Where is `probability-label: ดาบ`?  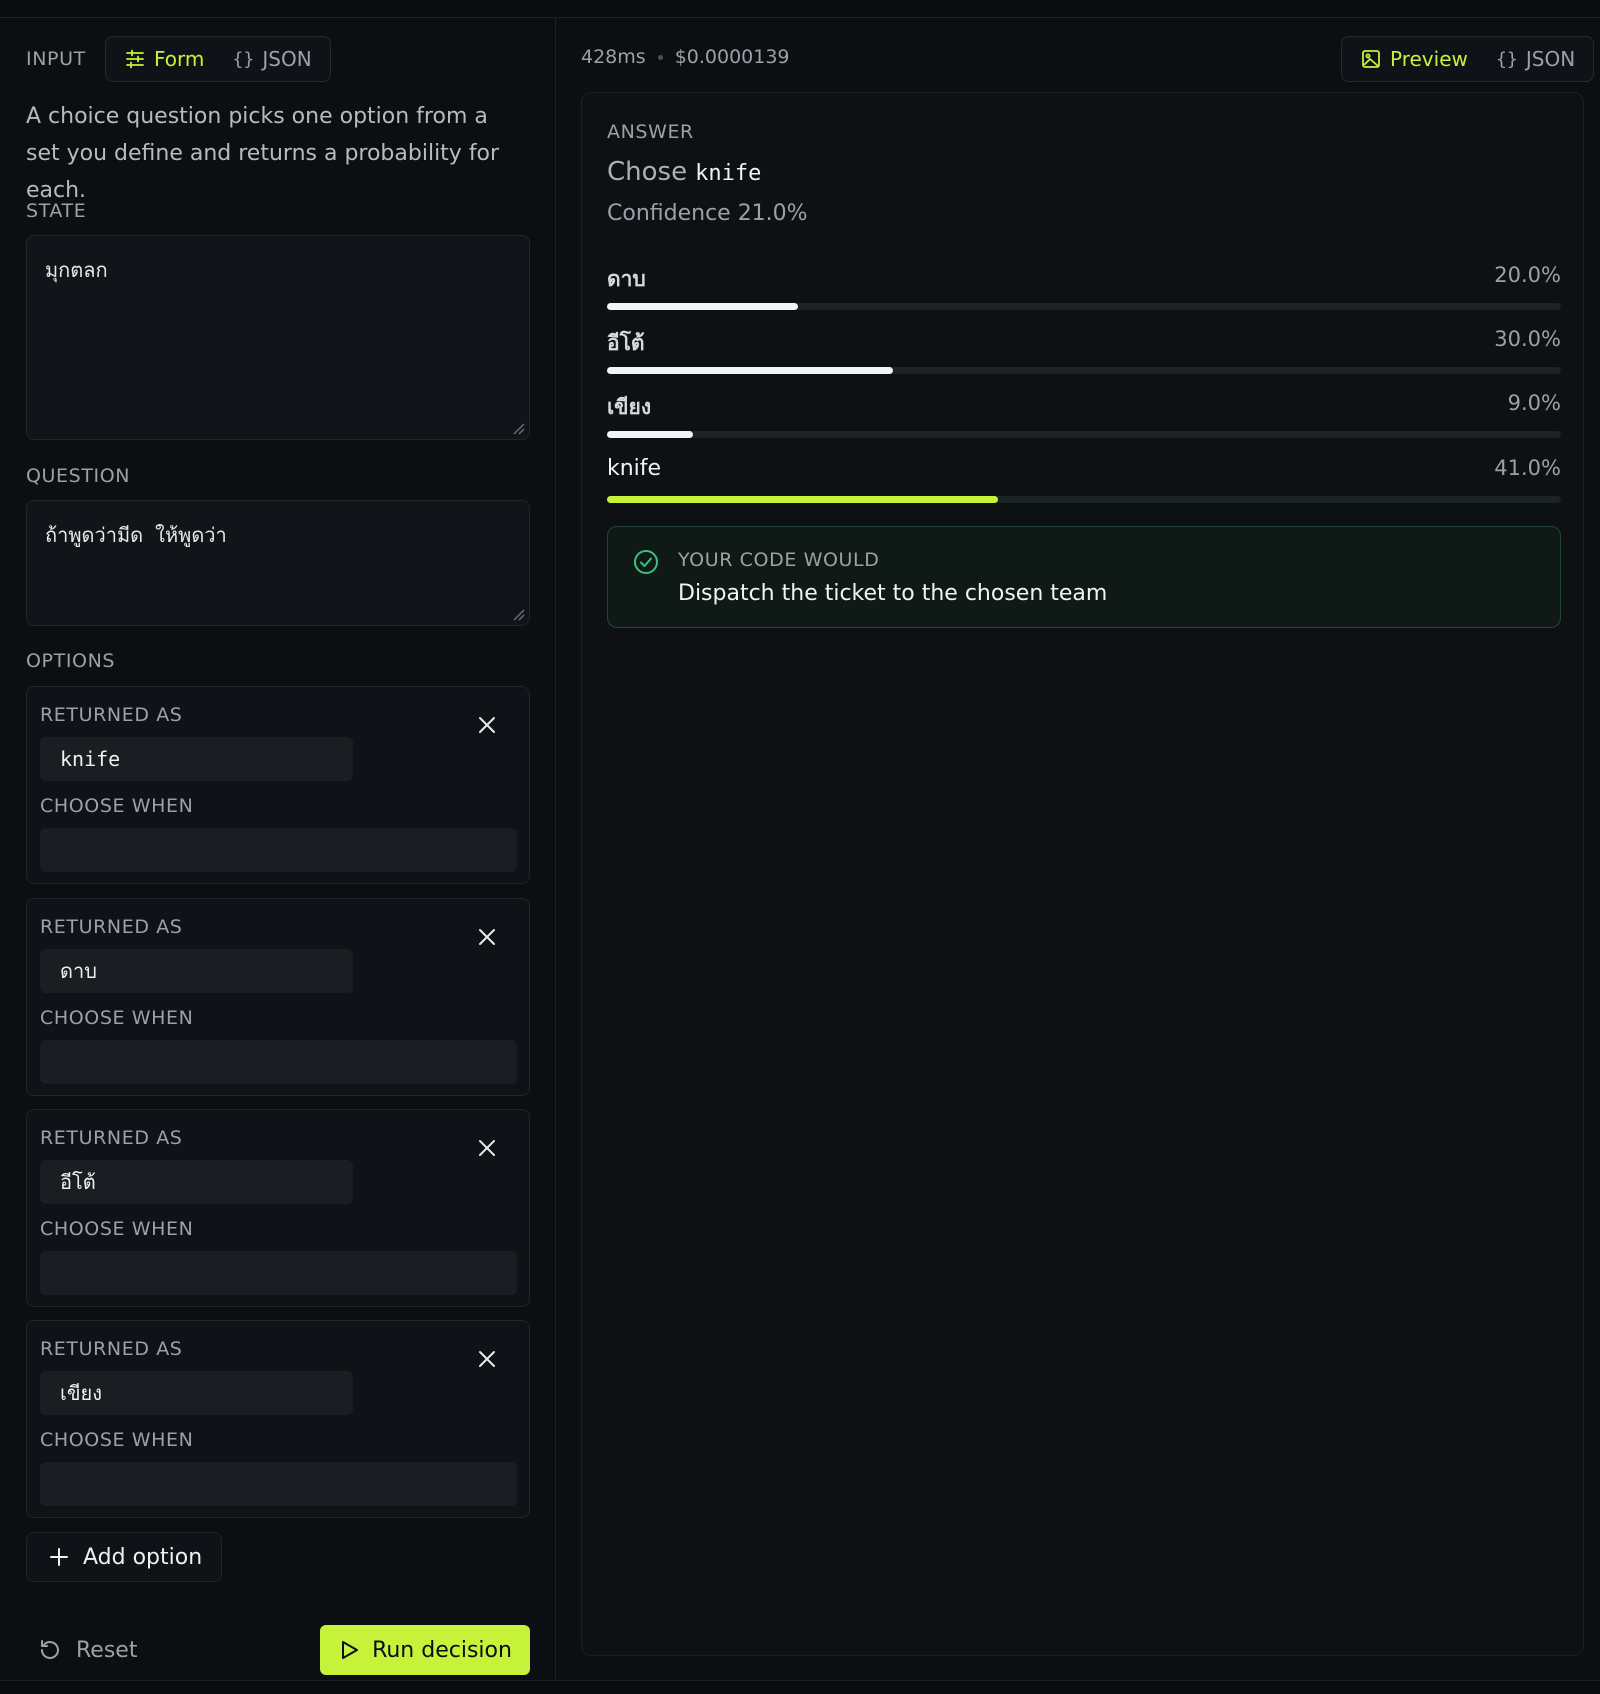 probability-label: ดาบ is located at coordinates (626, 279).